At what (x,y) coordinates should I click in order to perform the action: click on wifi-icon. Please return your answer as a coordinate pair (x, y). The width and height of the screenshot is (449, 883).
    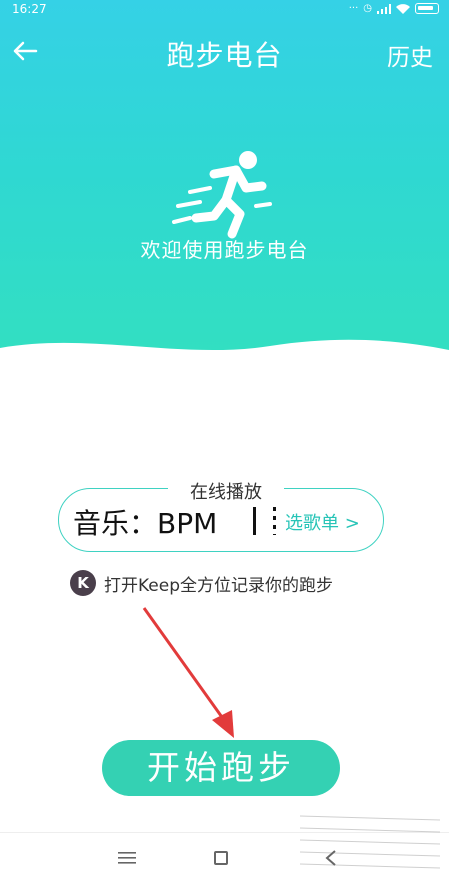
    Looking at the image, I should click on (403, 8).